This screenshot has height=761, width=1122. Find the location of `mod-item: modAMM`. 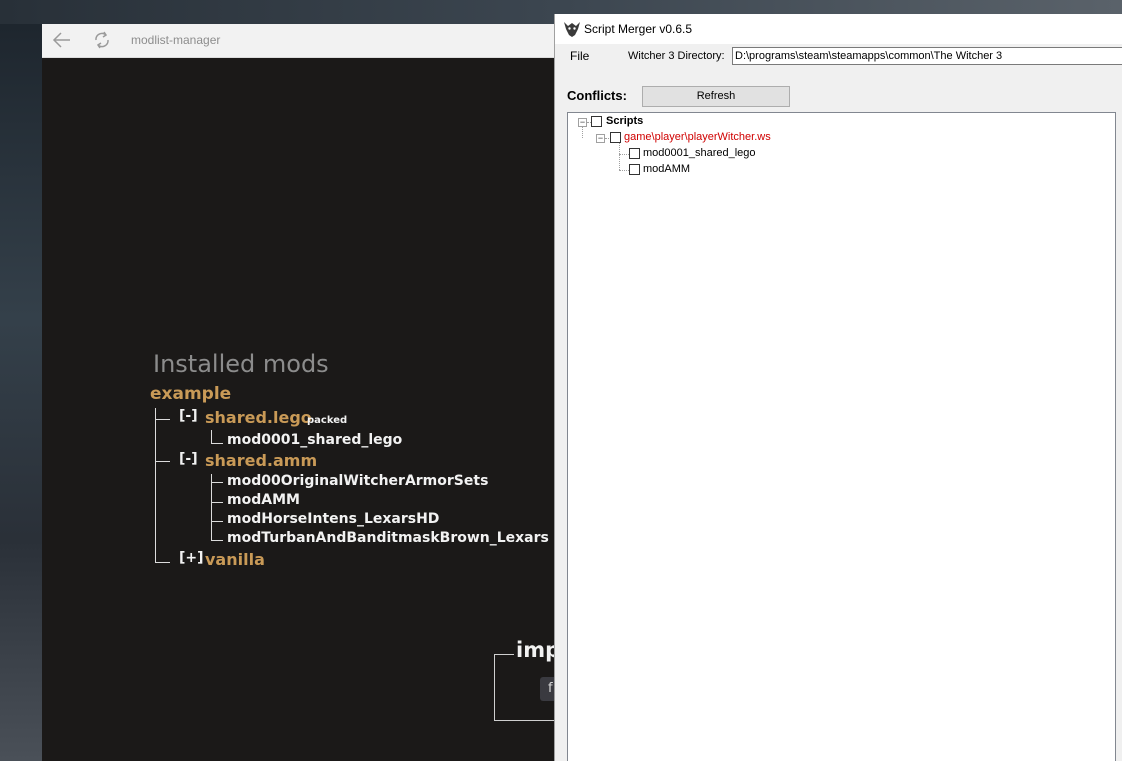

mod-item: modAMM is located at coordinates (263, 500).